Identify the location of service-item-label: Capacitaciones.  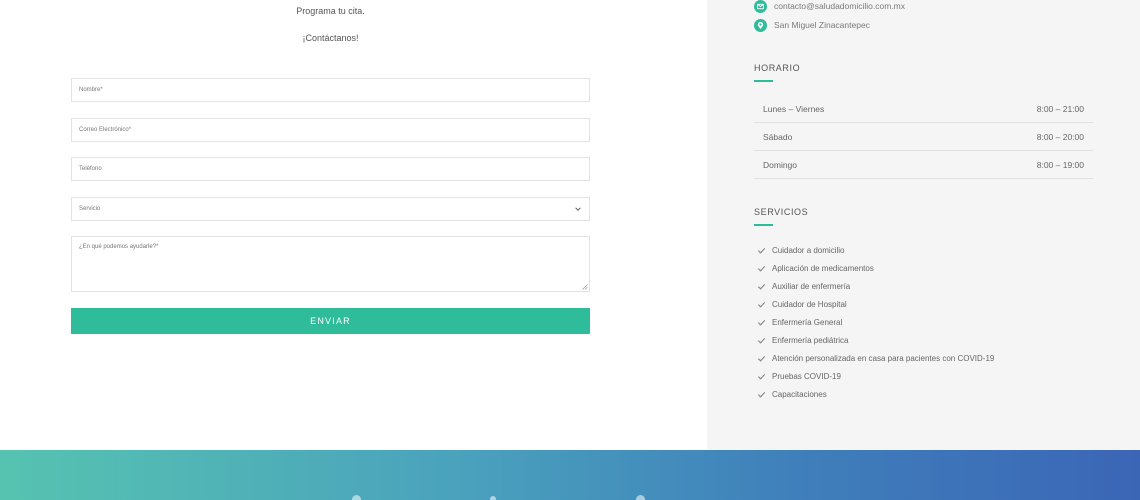
(799, 394).